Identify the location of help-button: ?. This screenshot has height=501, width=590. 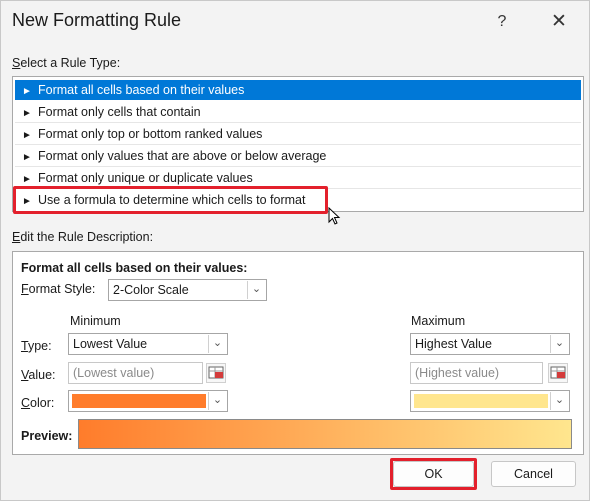
(502, 22).